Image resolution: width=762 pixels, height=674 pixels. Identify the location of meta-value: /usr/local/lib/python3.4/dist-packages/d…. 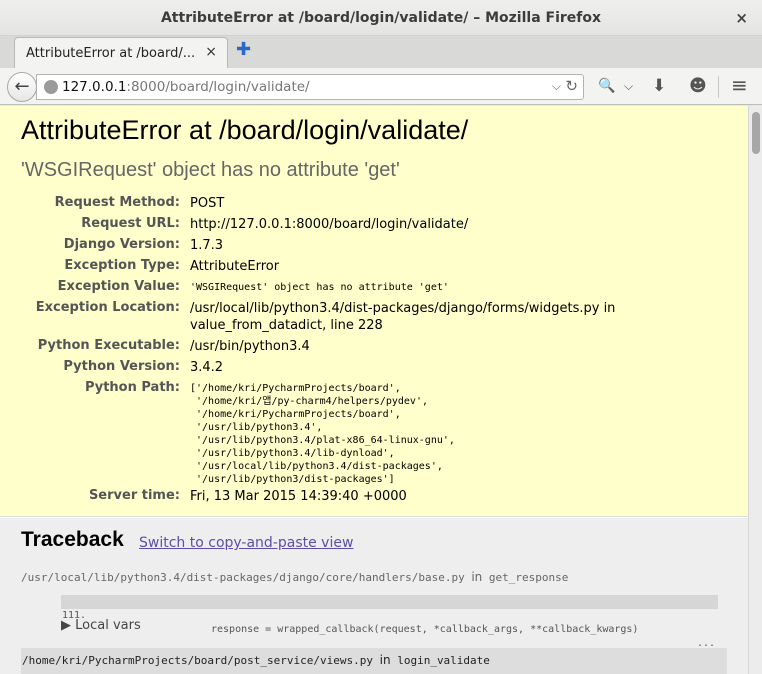
(403, 308).